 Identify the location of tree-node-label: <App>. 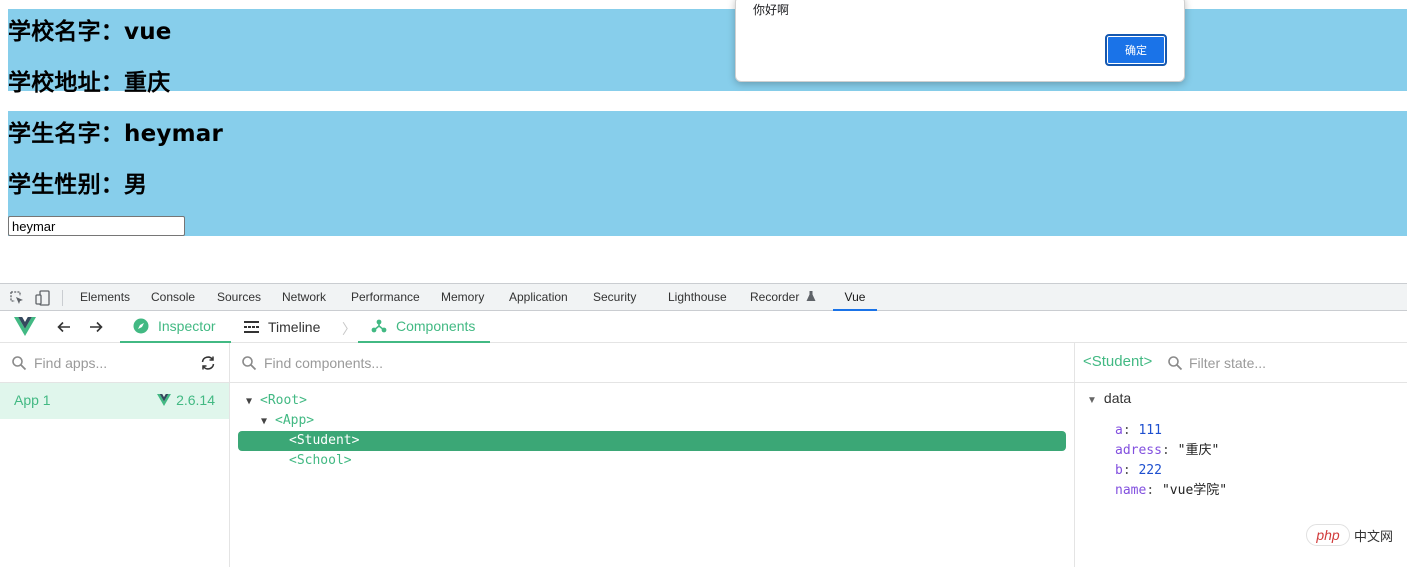
(295, 420).